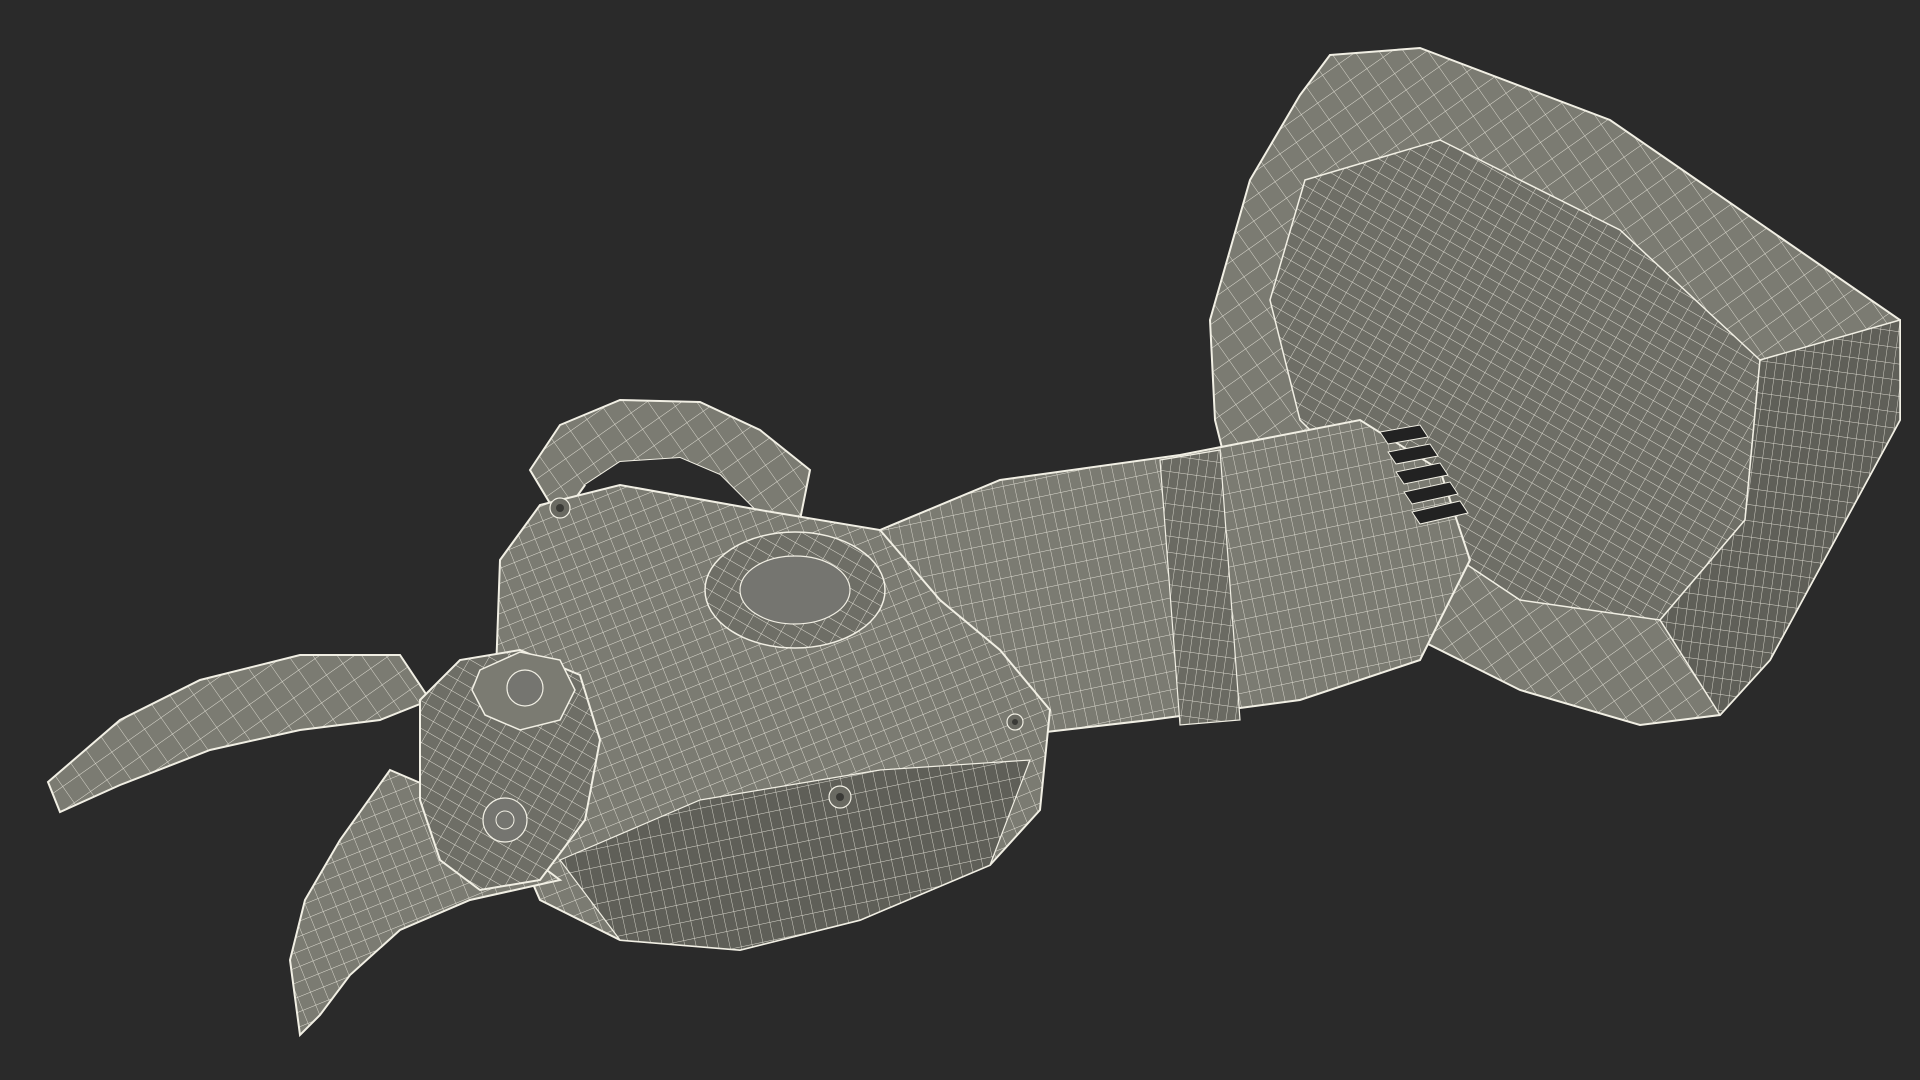 The width and height of the screenshot is (1920, 1080). Describe the element at coordinates (239, 734) in the screenshot. I see `upper-blade` at that location.